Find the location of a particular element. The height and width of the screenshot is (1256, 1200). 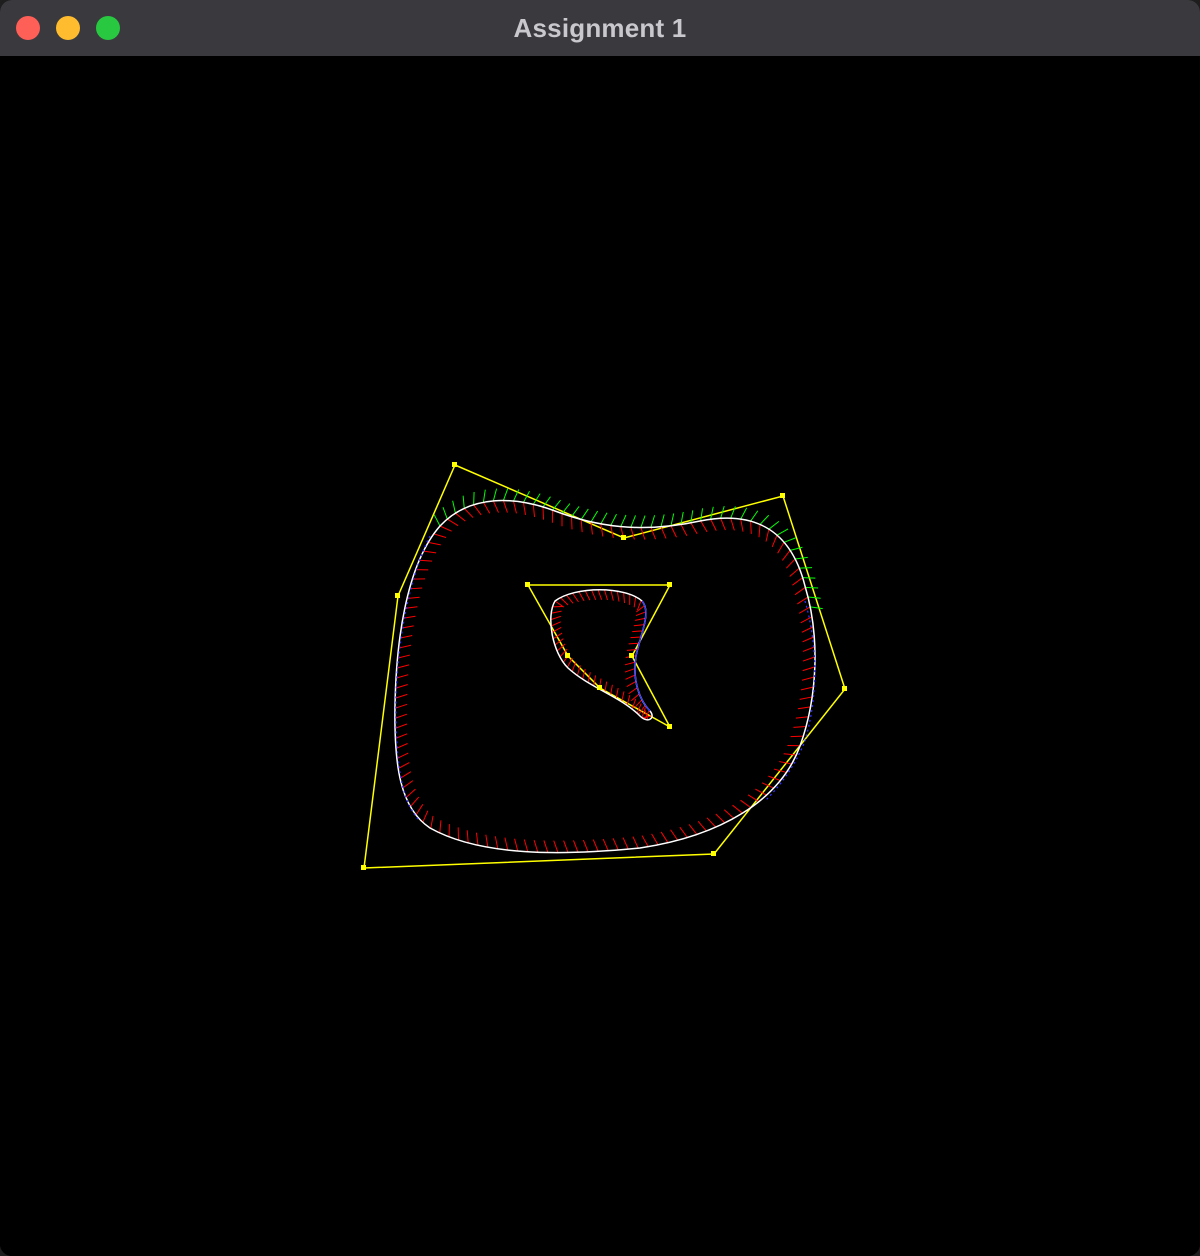

inner-control-polygon is located at coordinates (599, 656).